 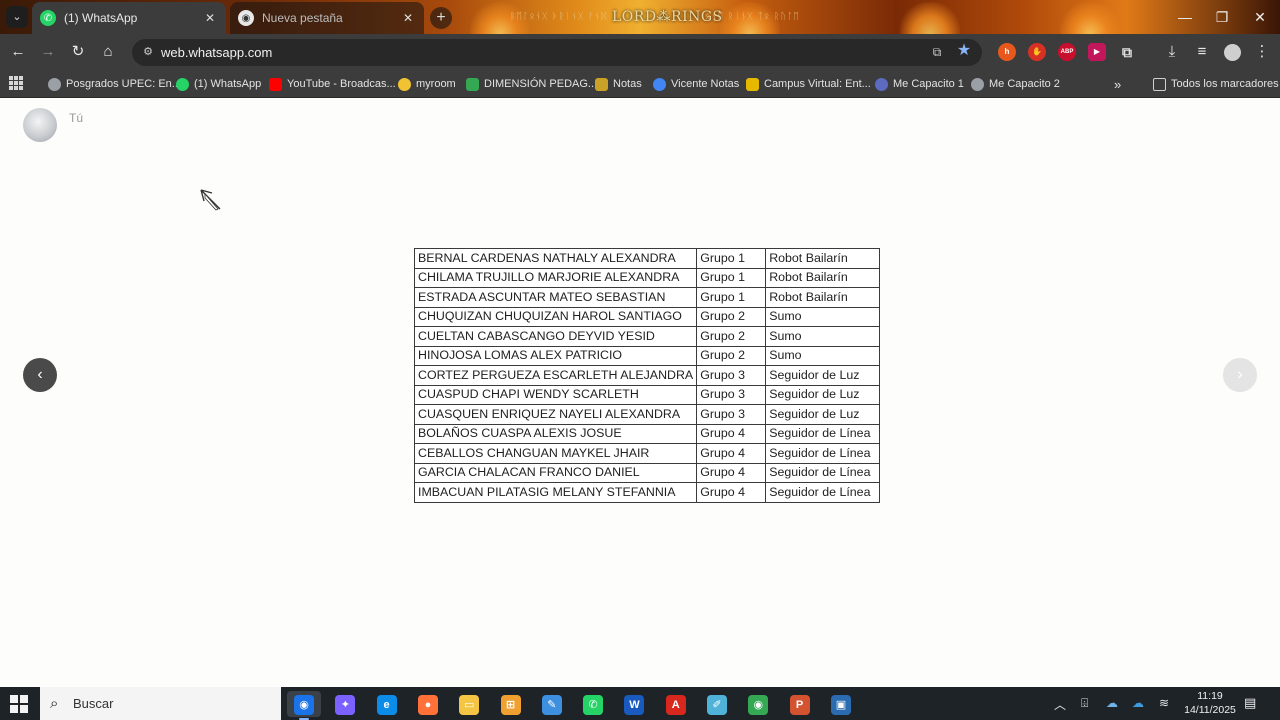 What do you see at coordinates (1037, 52) in the screenshot?
I see `hand-extension-icon: ✋` at bounding box center [1037, 52].